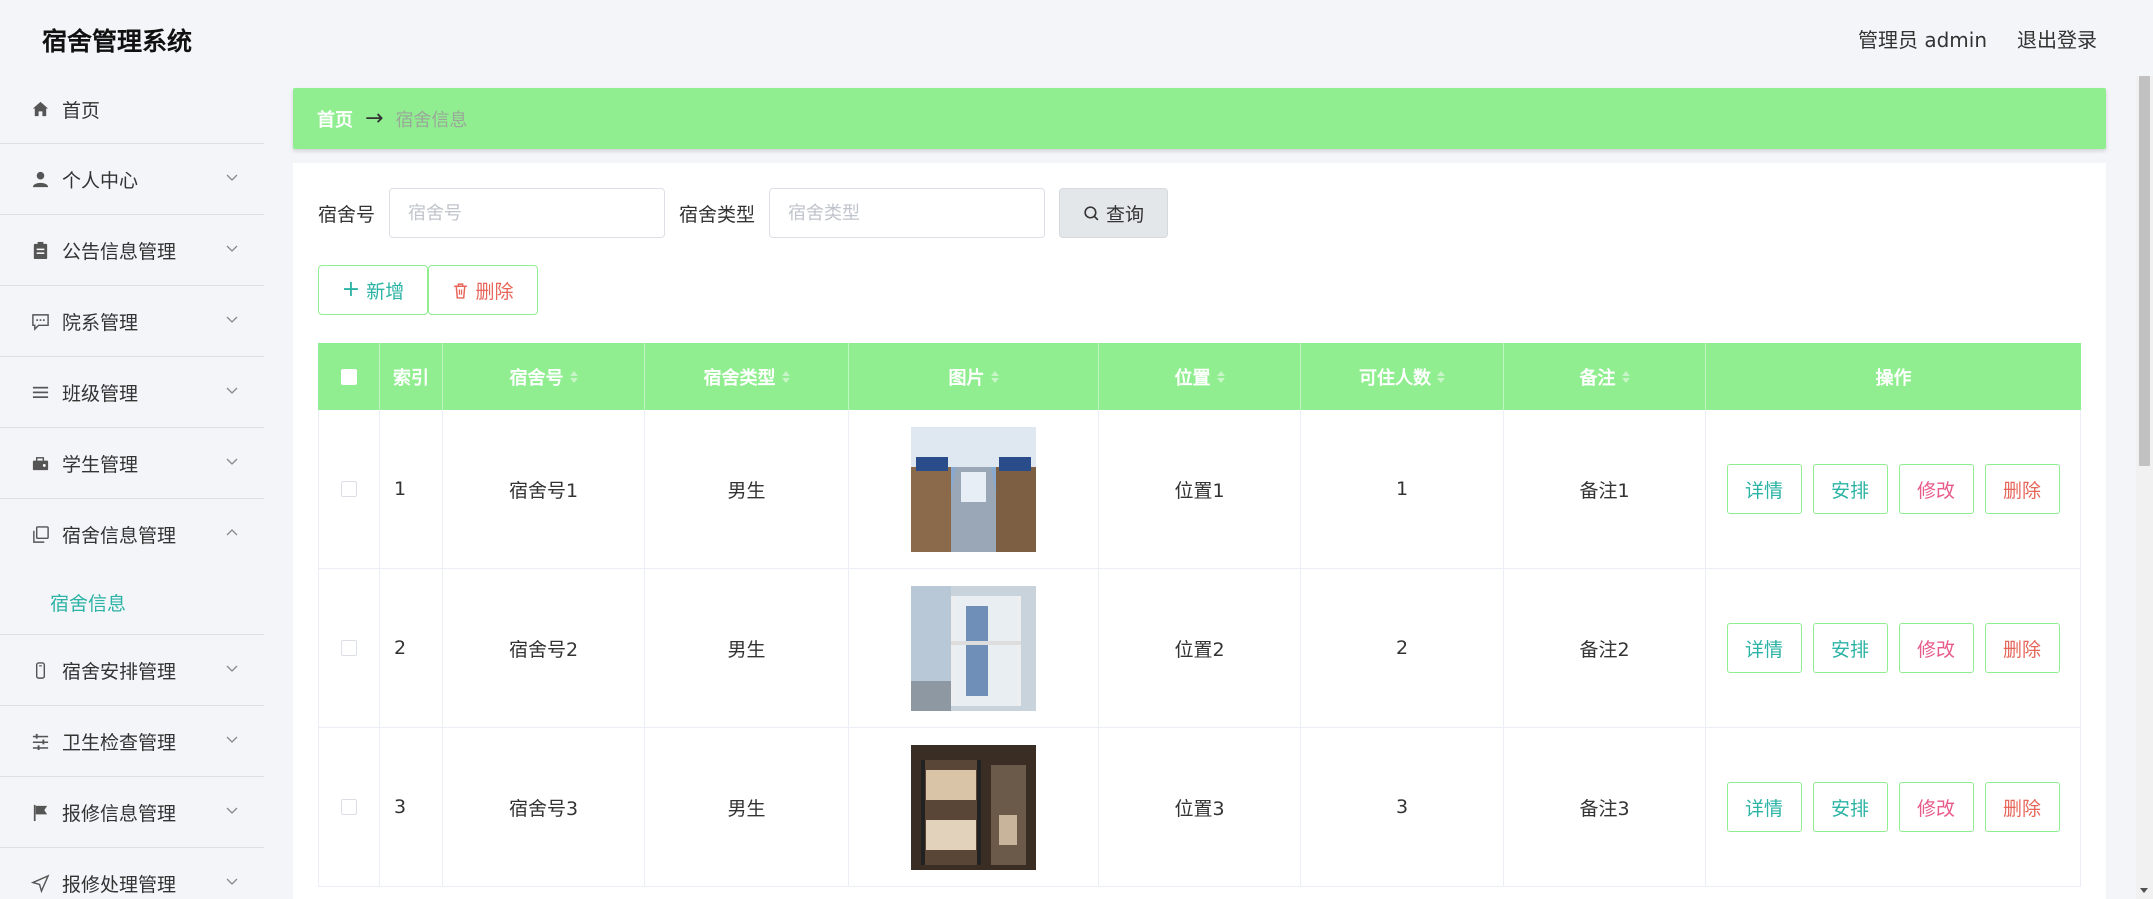 The image size is (2153, 899). I want to click on cell-remark: 备注1, so click(1605, 489).